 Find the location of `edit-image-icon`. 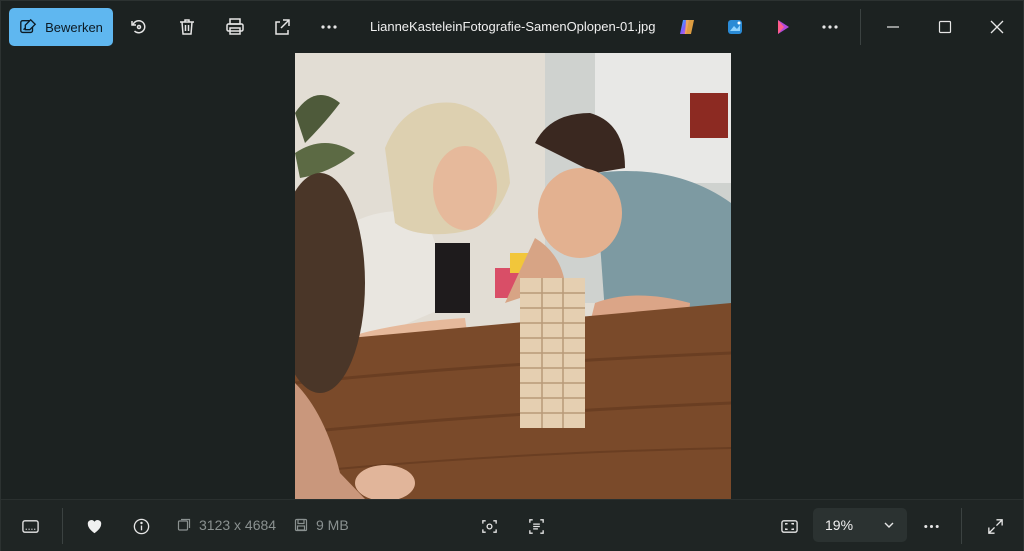

edit-image-icon is located at coordinates (28, 26).